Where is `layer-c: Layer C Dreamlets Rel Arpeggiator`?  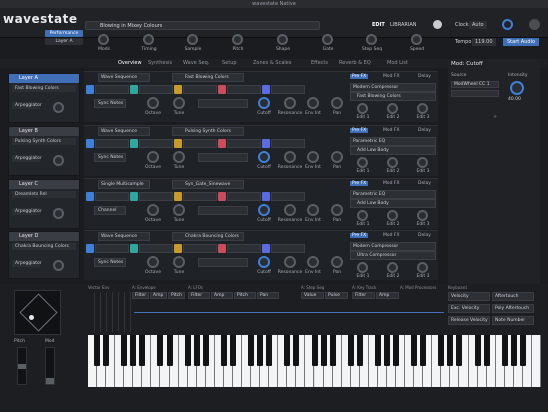
layer-c: Layer C Dreamlets Rel Arpeggiator is located at coordinates (44, 204).